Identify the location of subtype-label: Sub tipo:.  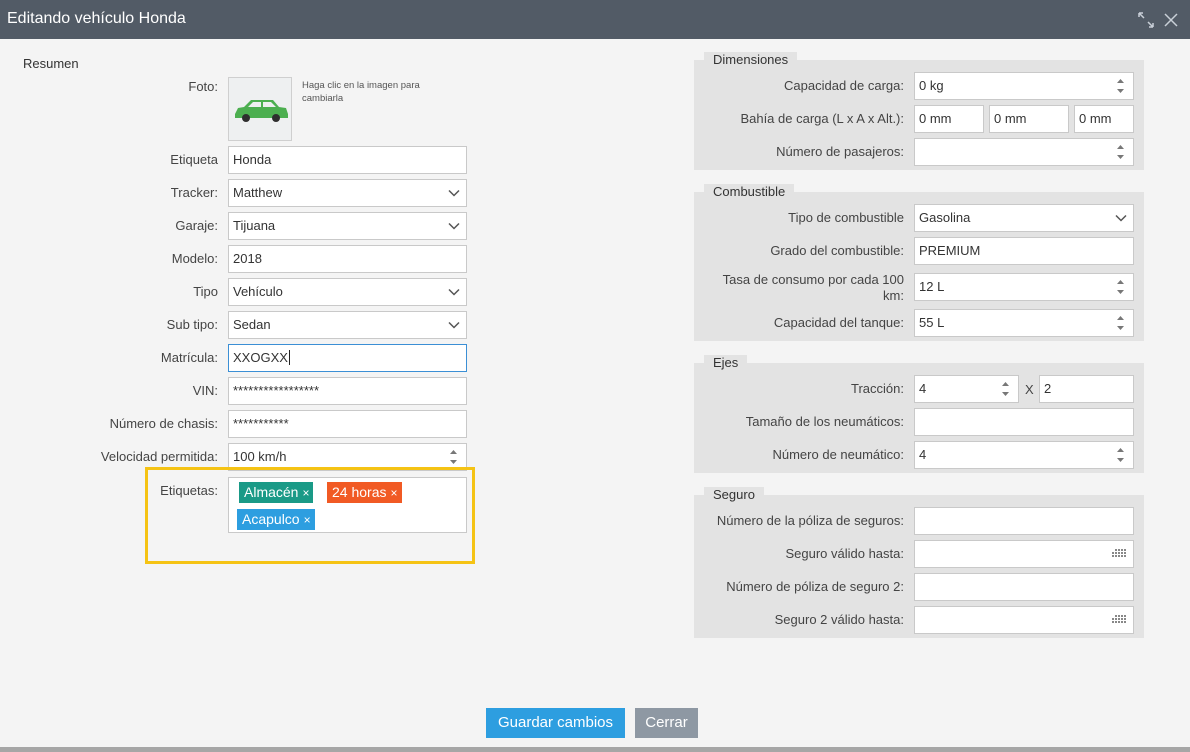
(192, 324).